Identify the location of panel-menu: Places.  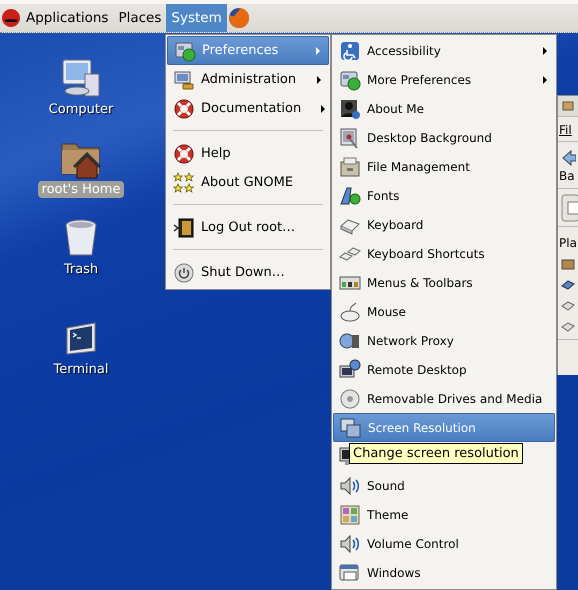
(139, 18).